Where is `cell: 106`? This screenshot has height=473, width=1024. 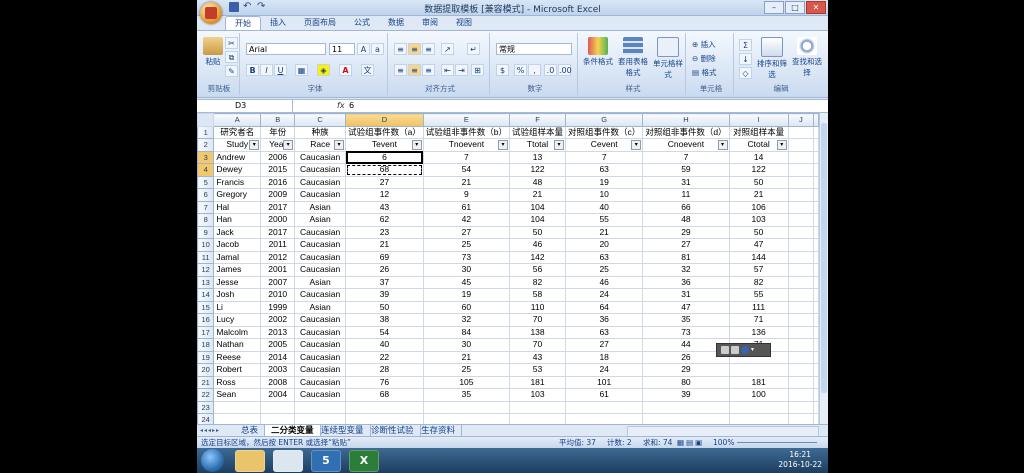 cell: 106 is located at coordinates (758, 207).